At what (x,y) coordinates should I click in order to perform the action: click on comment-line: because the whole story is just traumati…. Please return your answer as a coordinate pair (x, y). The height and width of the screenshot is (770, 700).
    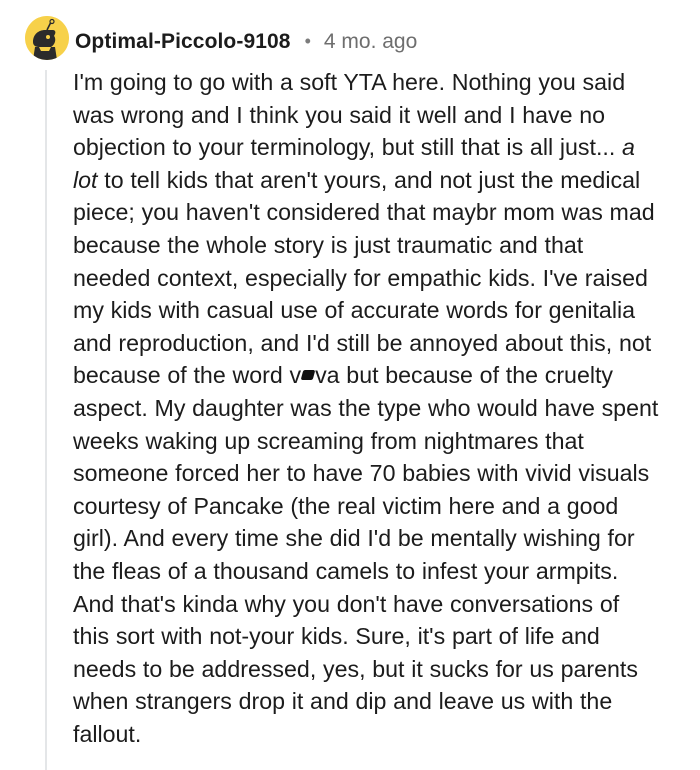
    Looking at the image, I should click on (328, 244).